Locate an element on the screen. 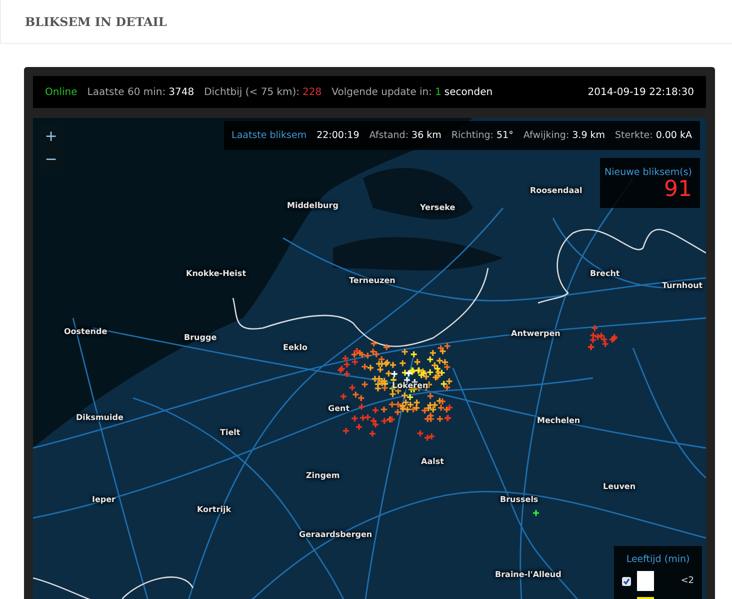 The image size is (732, 599). map-place-label: Roosendaal is located at coordinates (556, 190).